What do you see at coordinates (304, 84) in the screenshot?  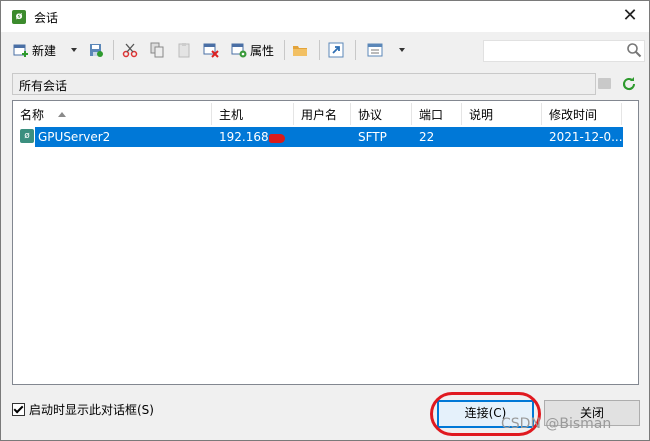 I see `session-folder-path: 所有会话` at bounding box center [304, 84].